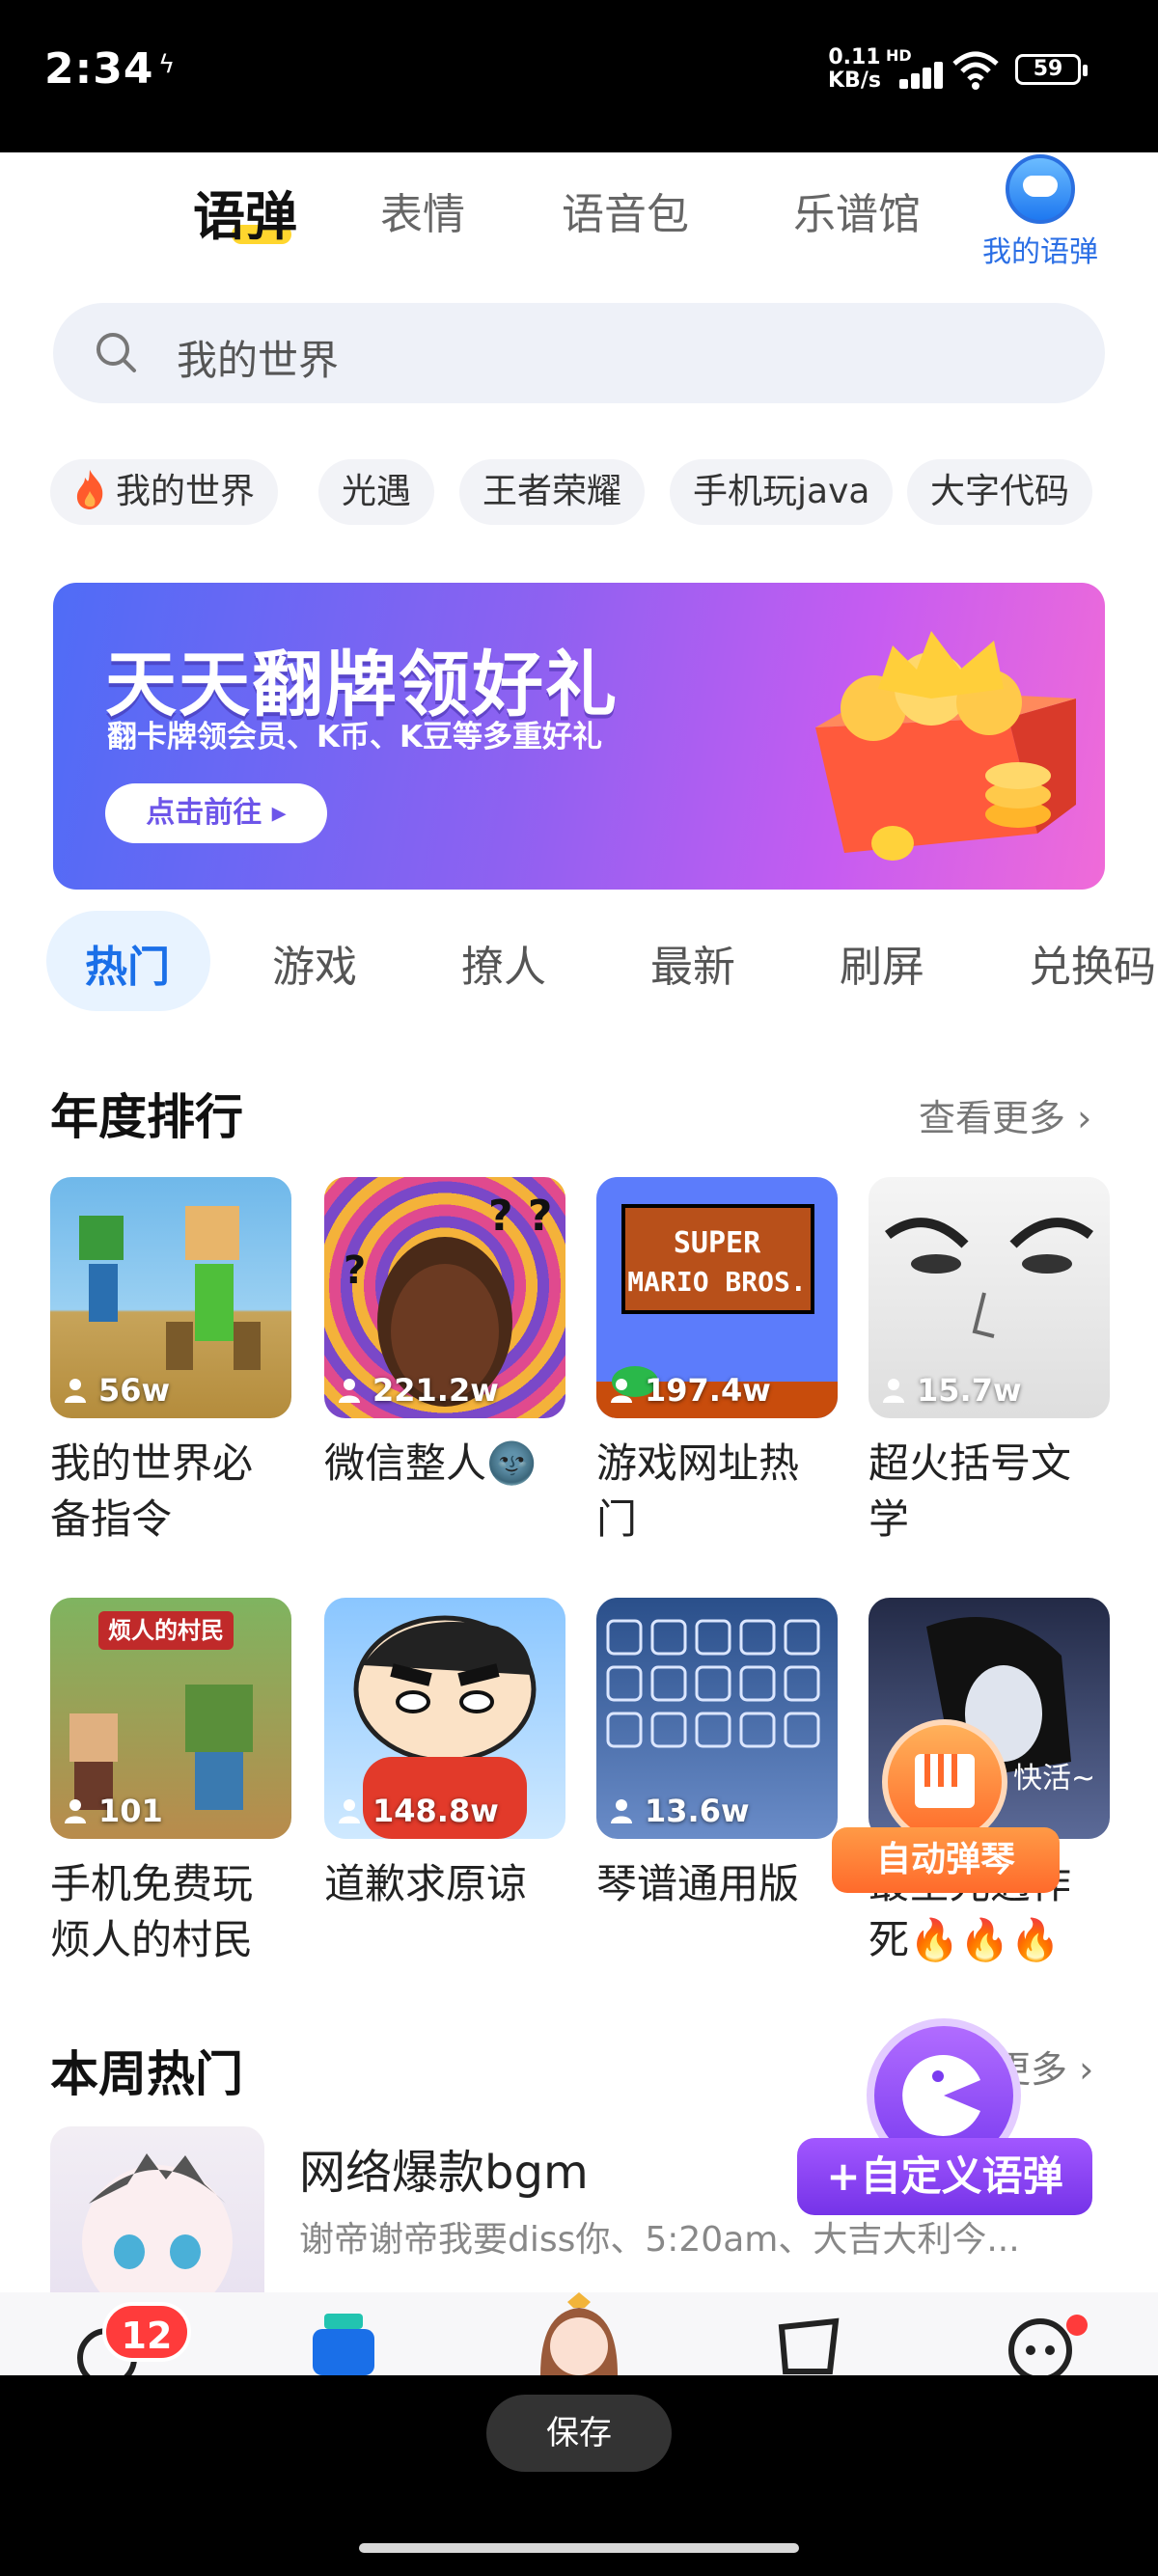  Describe the element at coordinates (127, 963) in the screenshot. I see `category-hot: 热门` at that location.